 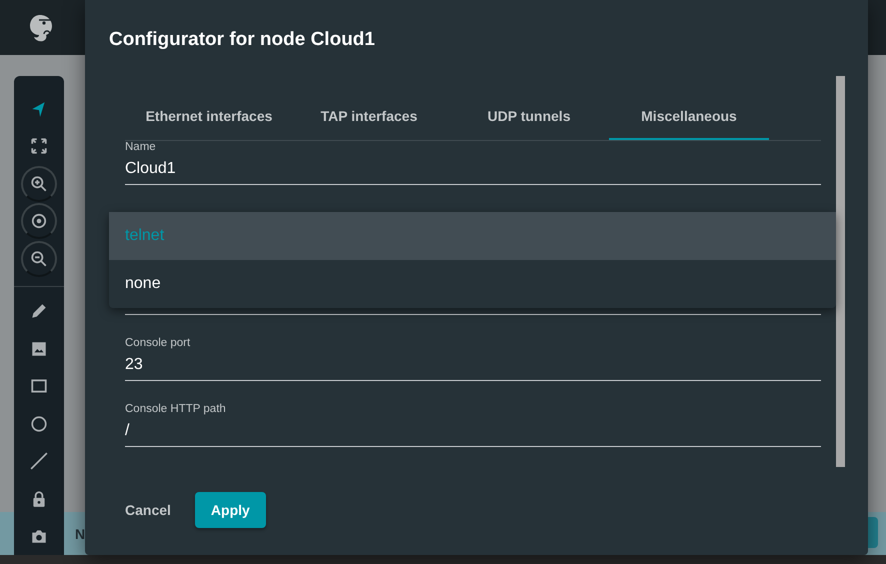 What do you see at coordinates (369, 116) in the screenshot?
I see `tab: TAP interfaces` at bounding box center [369, 116].